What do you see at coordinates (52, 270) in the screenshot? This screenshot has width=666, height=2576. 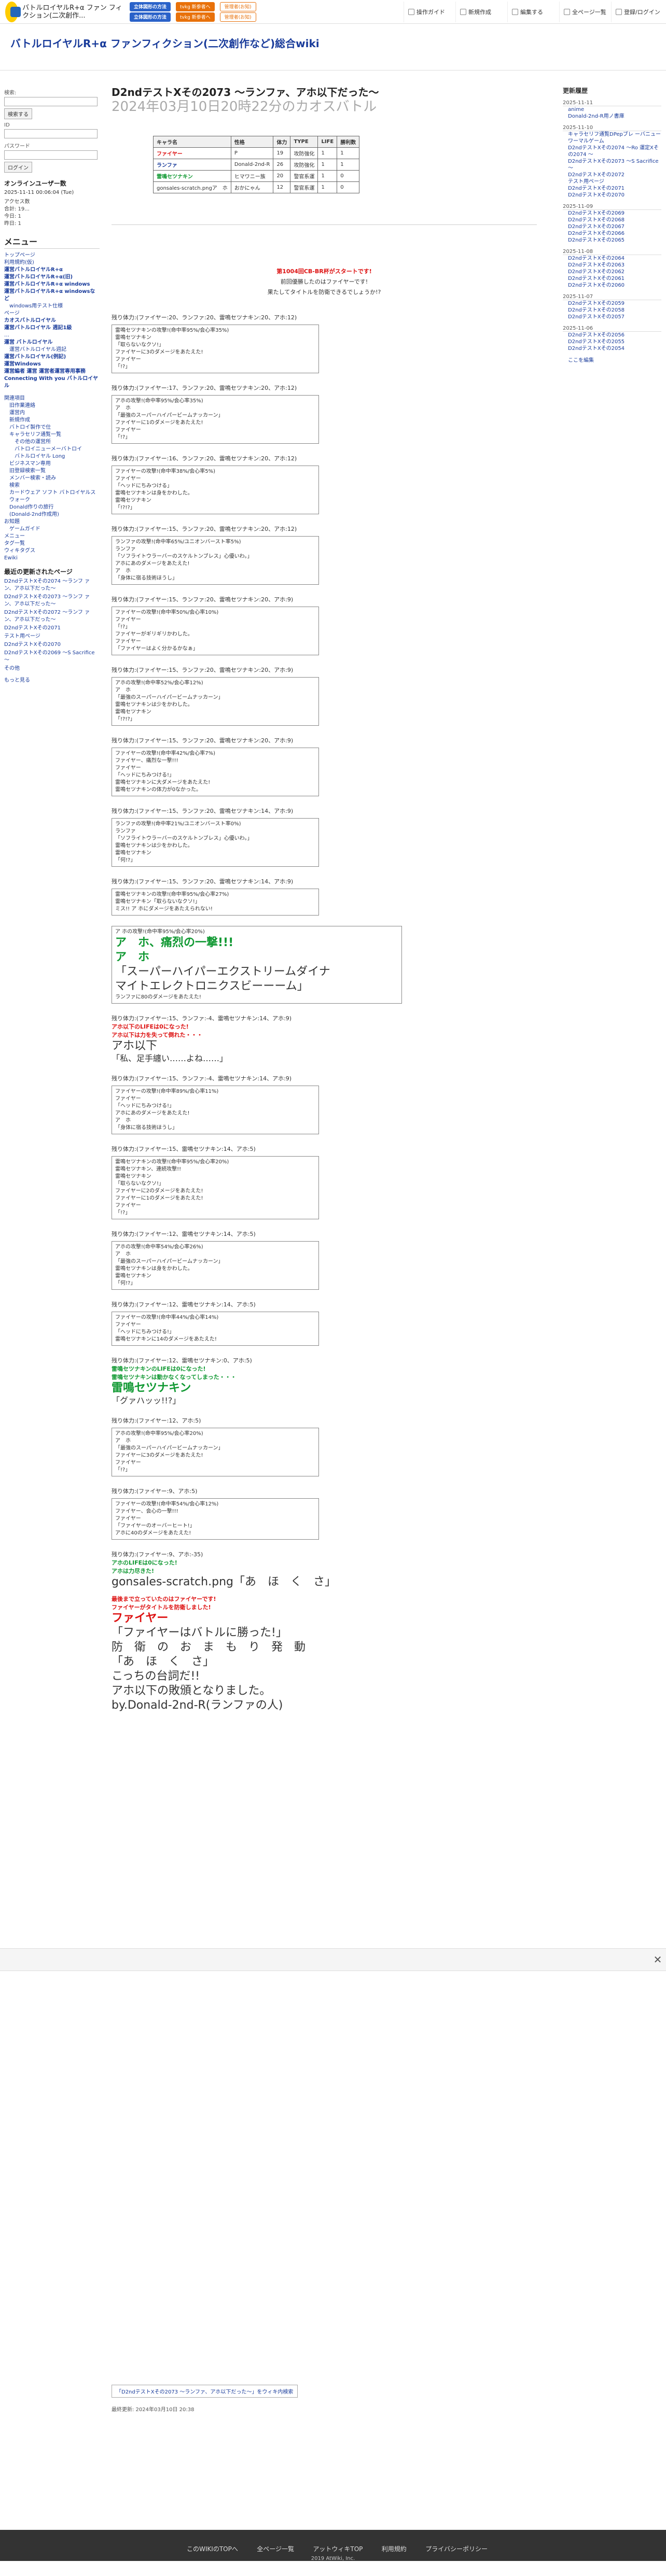 I see `menu-link: 運営バトルロイヤルR+α` at bounding box center [52, 270].